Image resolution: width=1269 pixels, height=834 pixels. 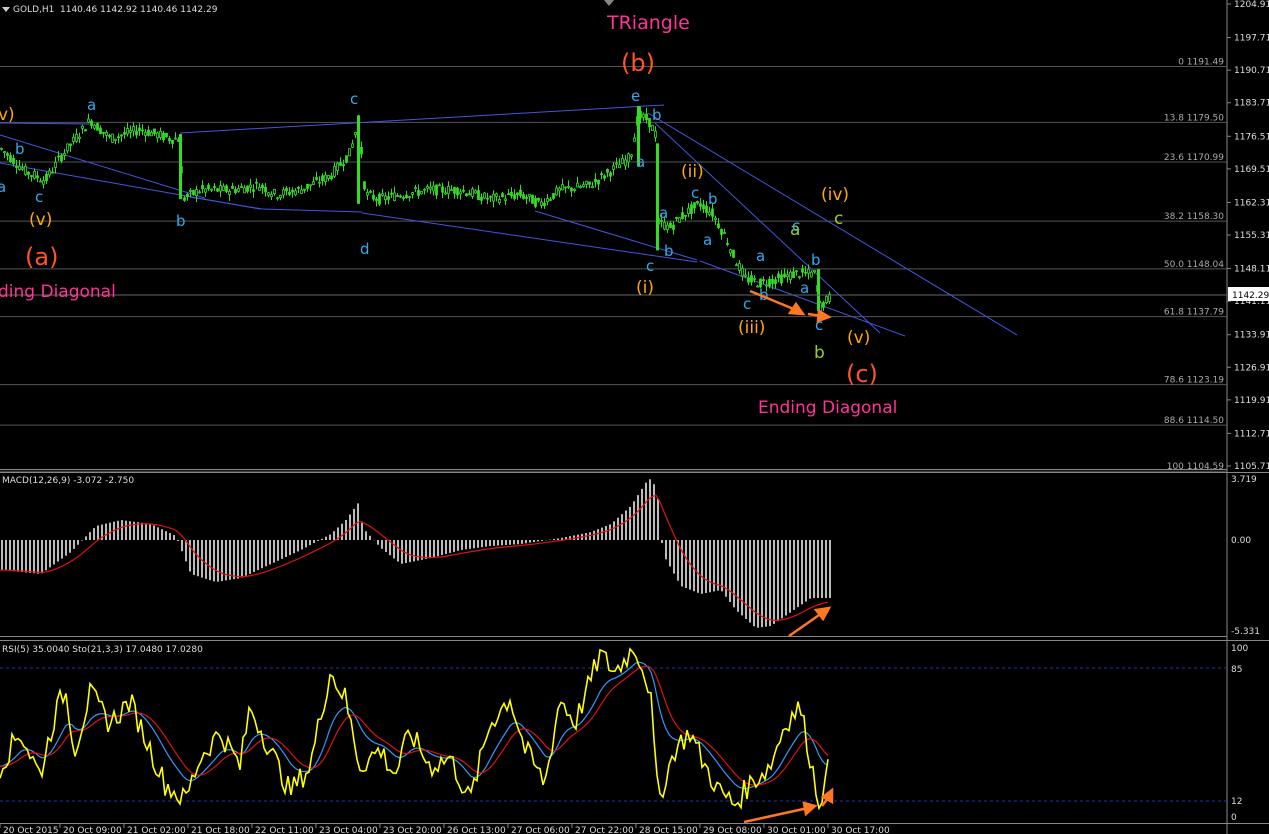 What do you see at coordinates (39, 197) in the screenshot?
I see `wave-c-blue-1: c` at bounding box center [39, 197].